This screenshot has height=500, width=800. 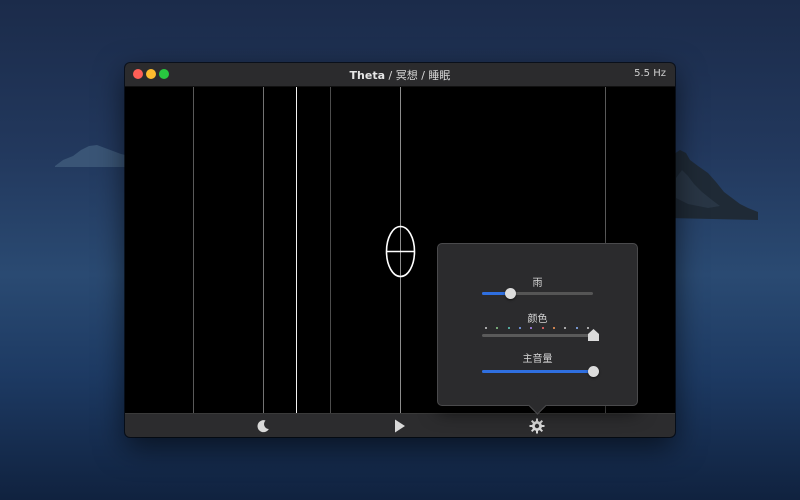 I want to click on gear-icon, so click(x=537, y=426).